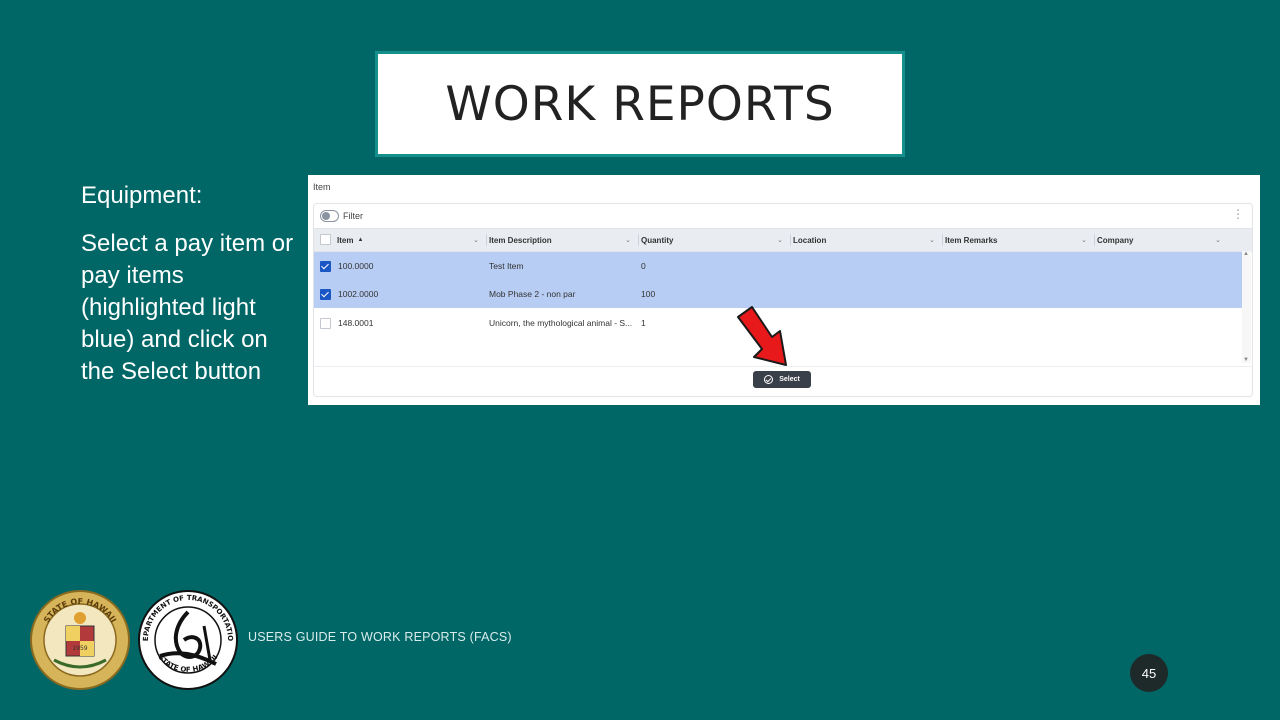  What do you see at coordinates (971, 240) in the screenshot?
I see `column-header-remarks-label: Item Remarks` at bounding box center [971, 240].